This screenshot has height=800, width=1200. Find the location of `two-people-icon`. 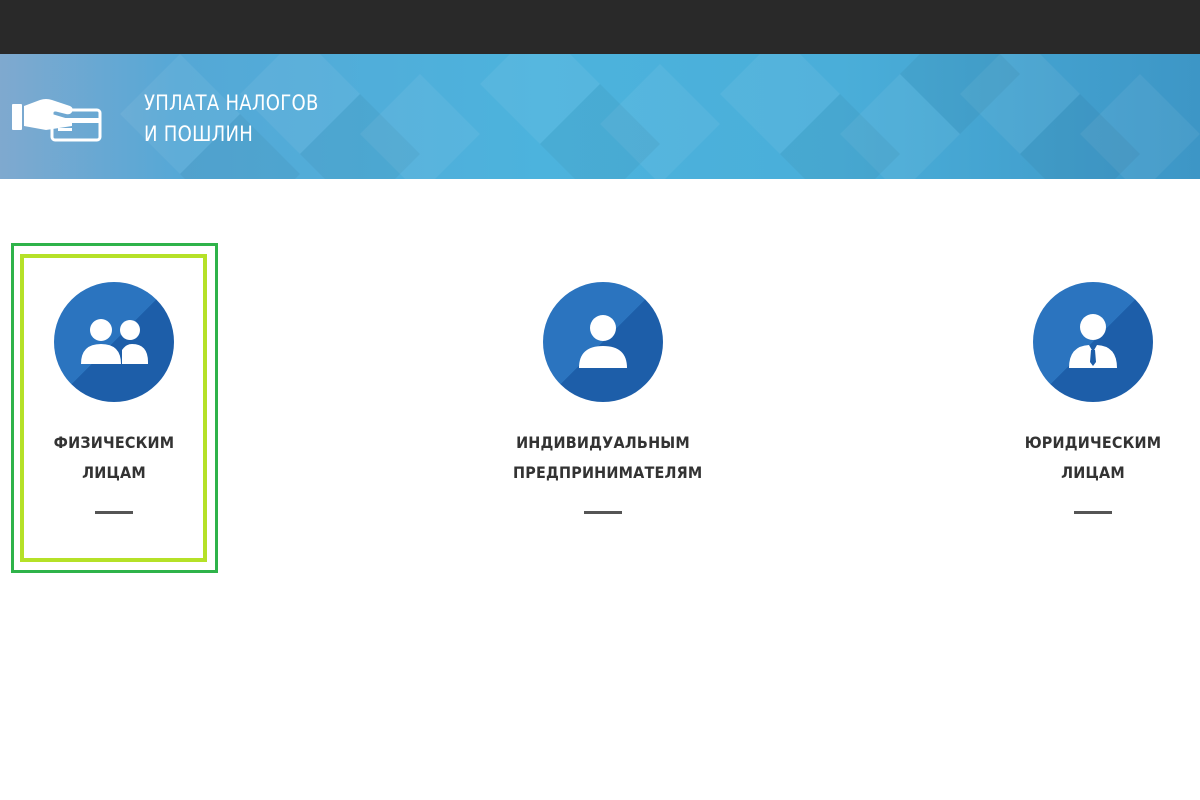

two-people-icon is located at coordinates (114, 341).